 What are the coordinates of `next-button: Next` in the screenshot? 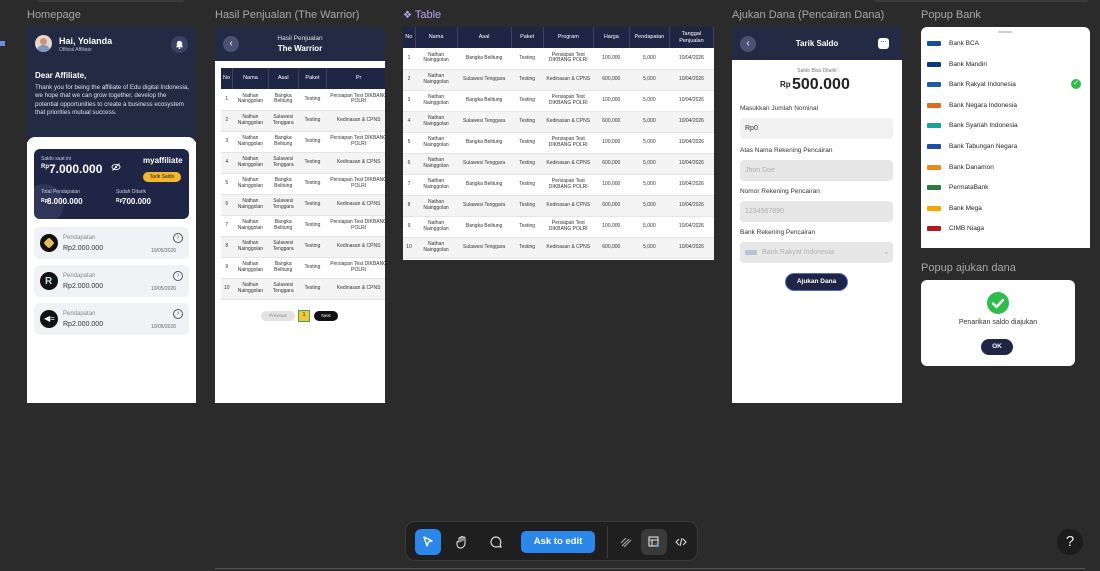 It's located at (326, 316).